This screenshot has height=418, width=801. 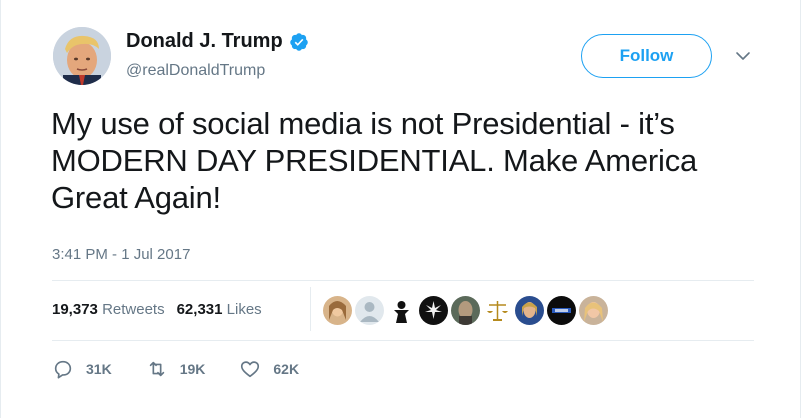 I want to click on heart-icon, so click(x=250, y=369).